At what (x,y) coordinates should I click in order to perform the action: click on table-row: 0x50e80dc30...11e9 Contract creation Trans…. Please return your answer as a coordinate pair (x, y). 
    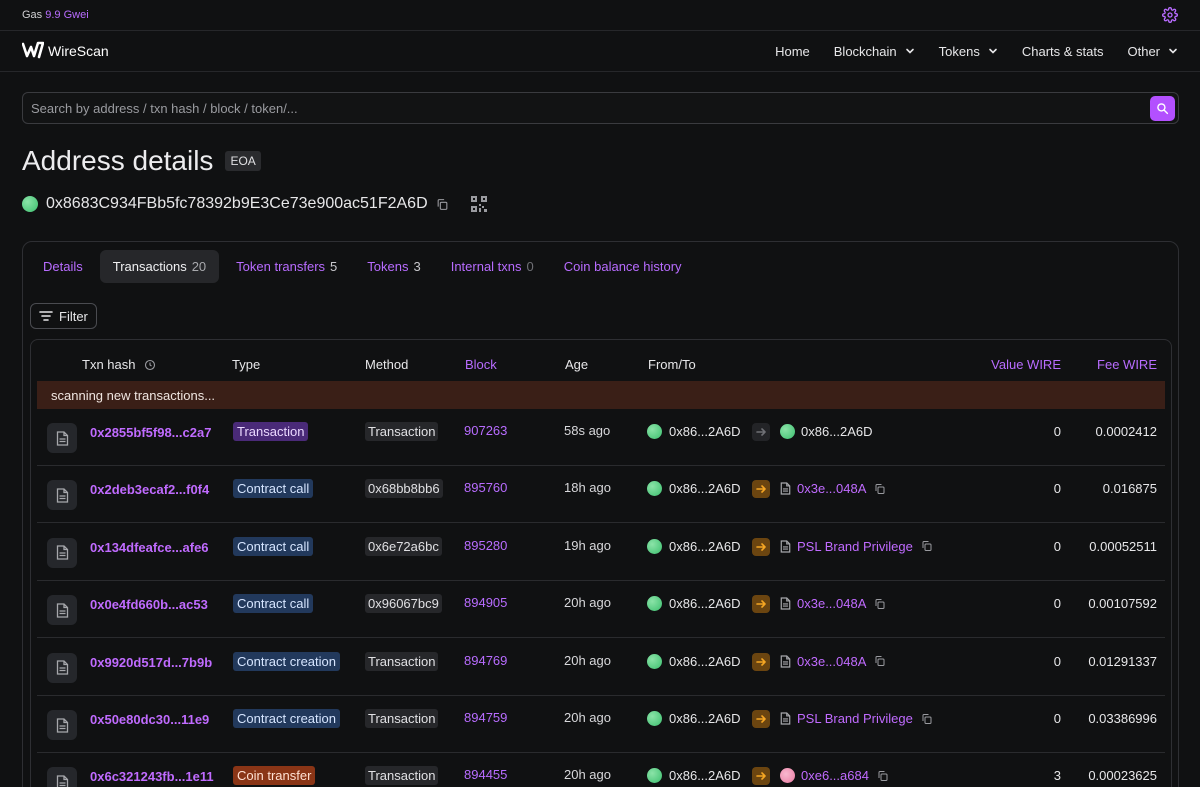
    Looking at the image, I should click on (601, 724).